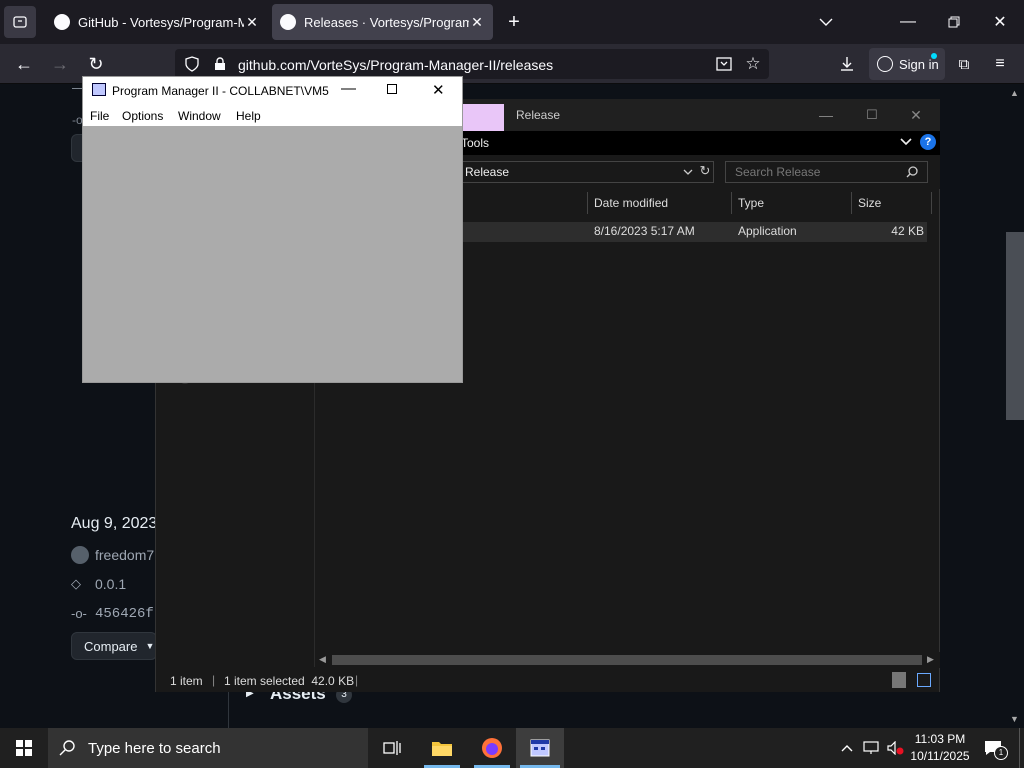 This screenshot has height=768, width=1024. I want to click on compare-label: Compare, so click(111, 646).